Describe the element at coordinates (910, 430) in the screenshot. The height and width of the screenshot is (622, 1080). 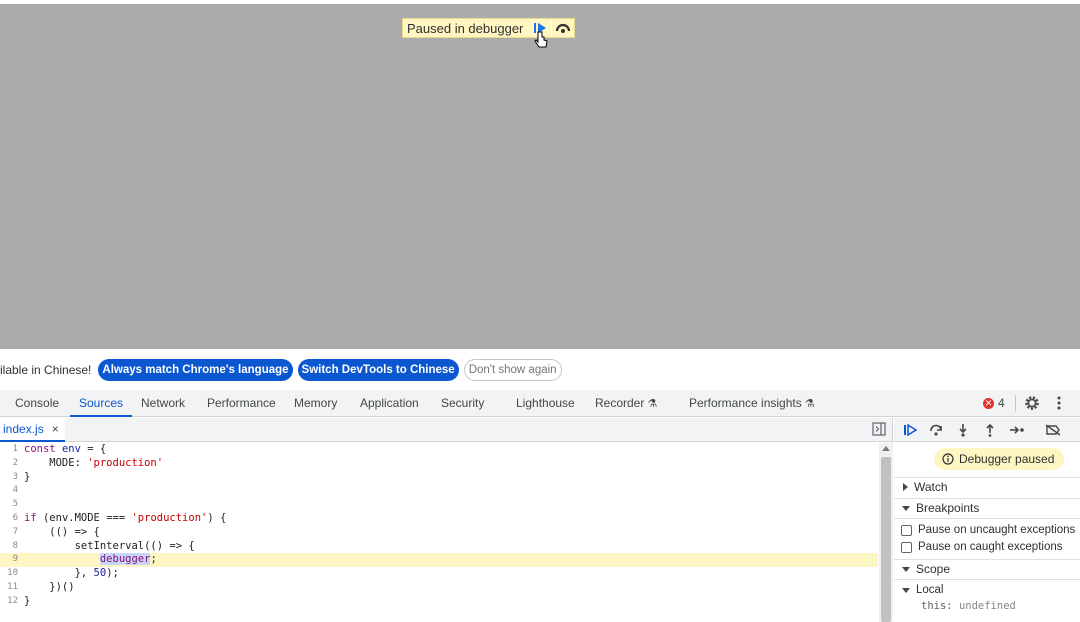
I see `resume-icon` at that location.